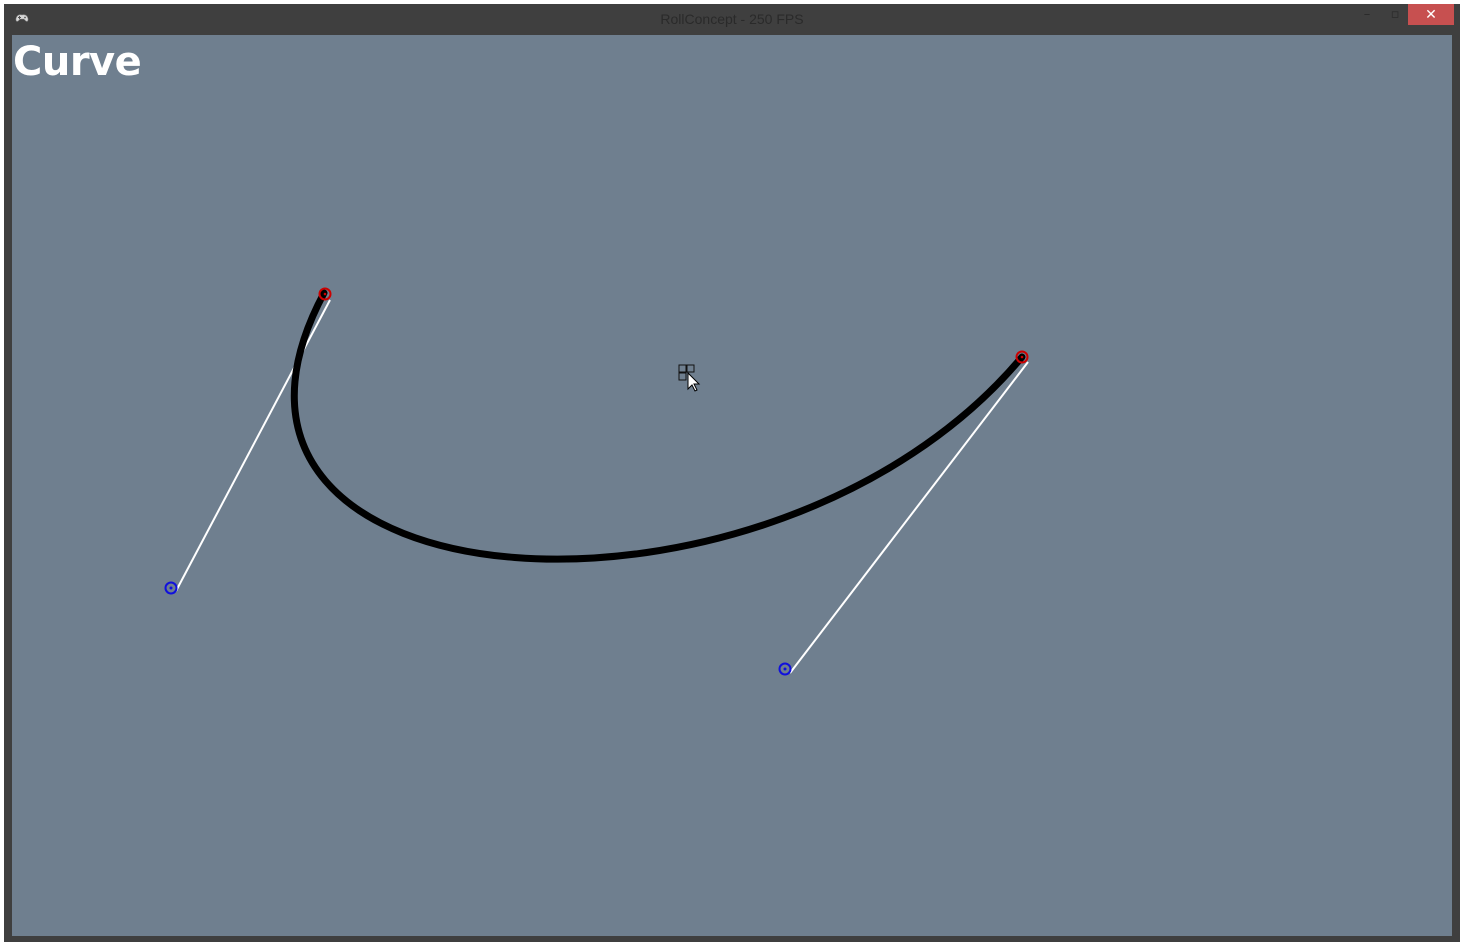 This screenshot has width=1464, height=947. I want to click on bezier-curve, so click(658, 426).